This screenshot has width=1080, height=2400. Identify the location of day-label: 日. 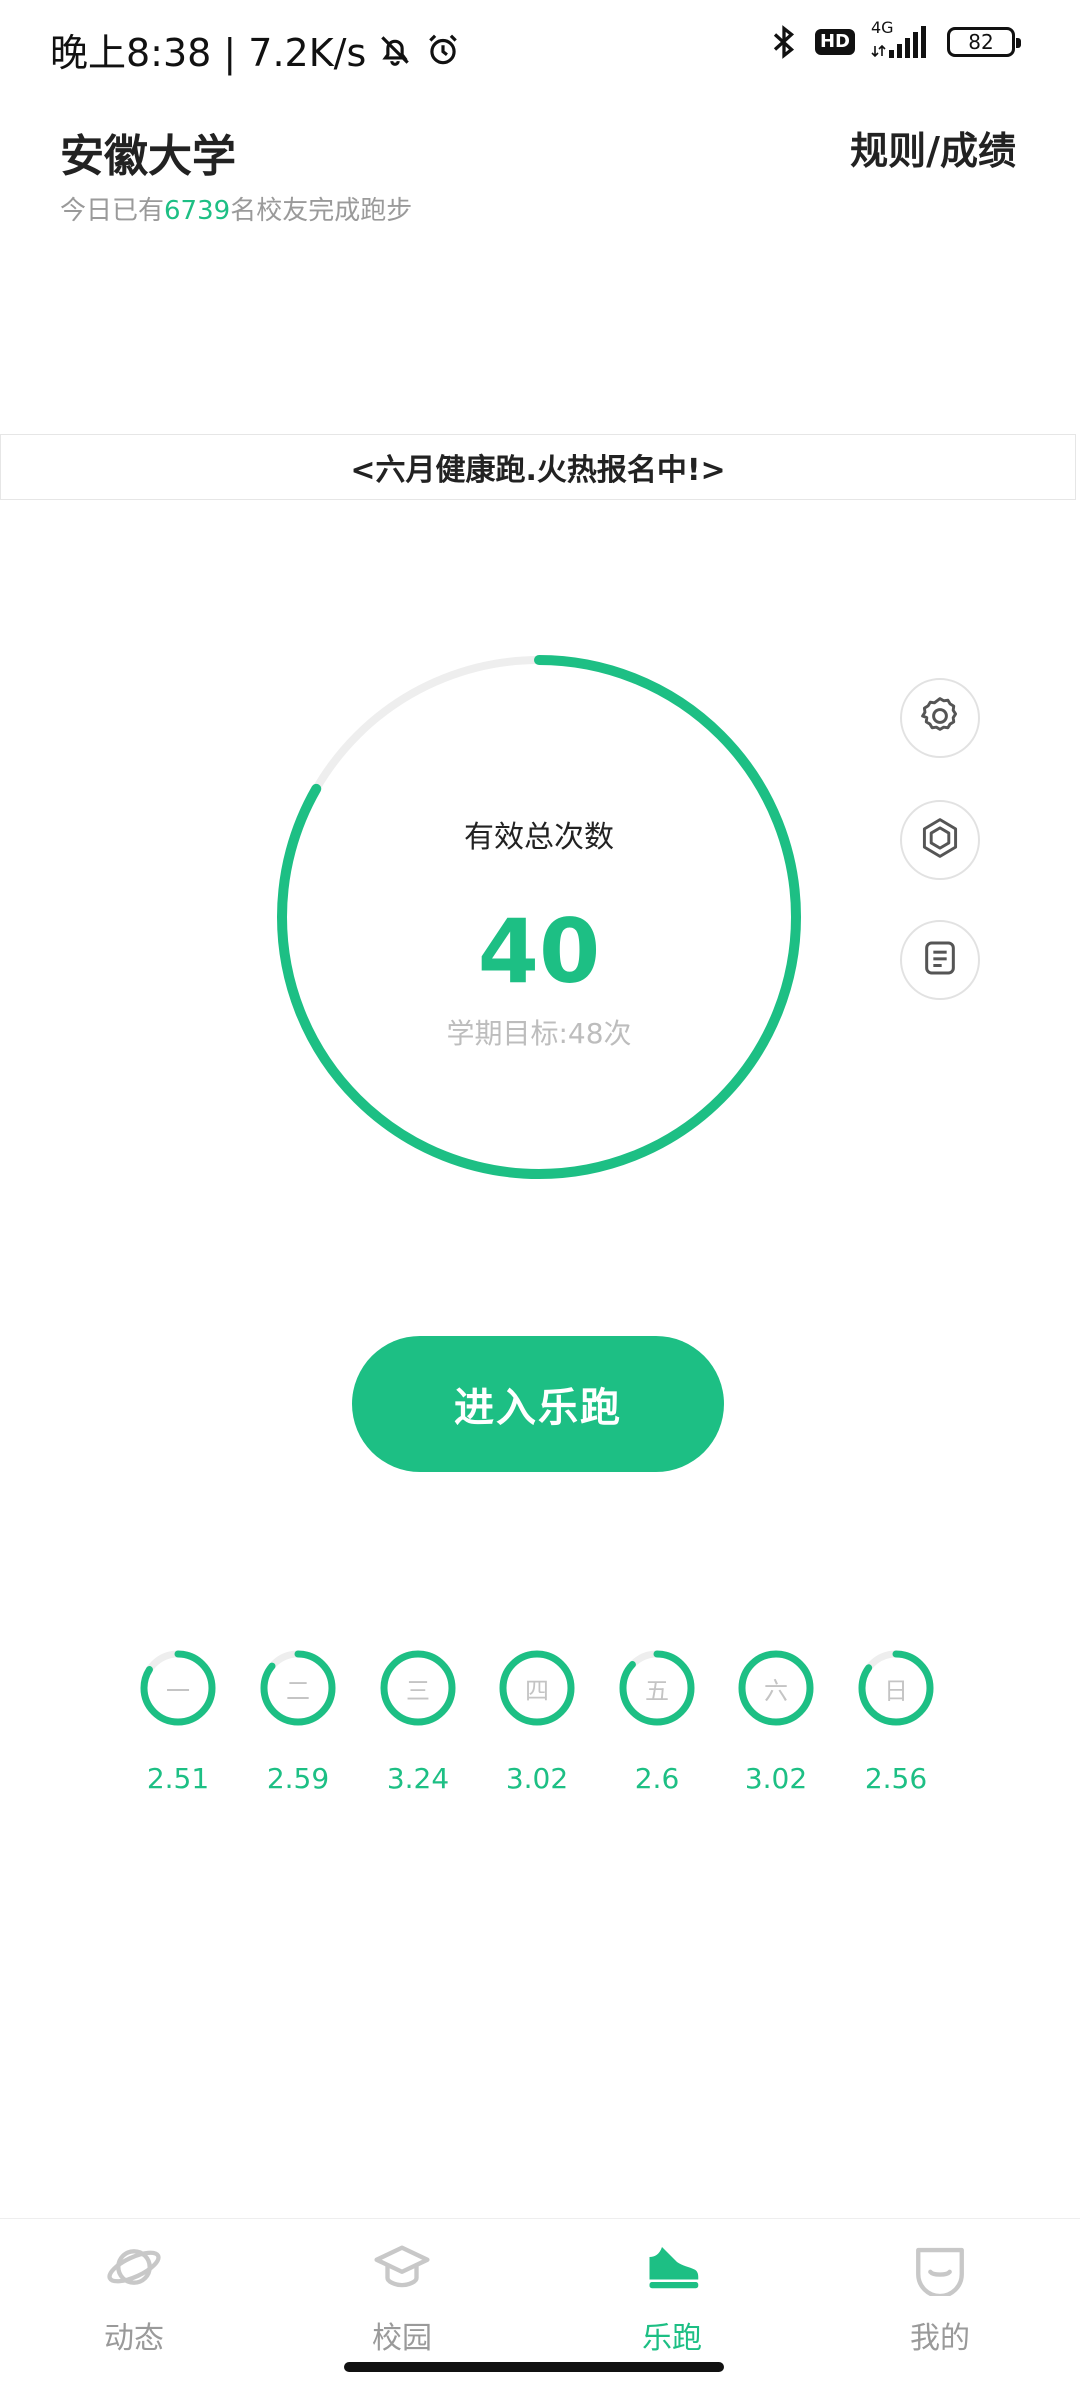
(896, 1690).